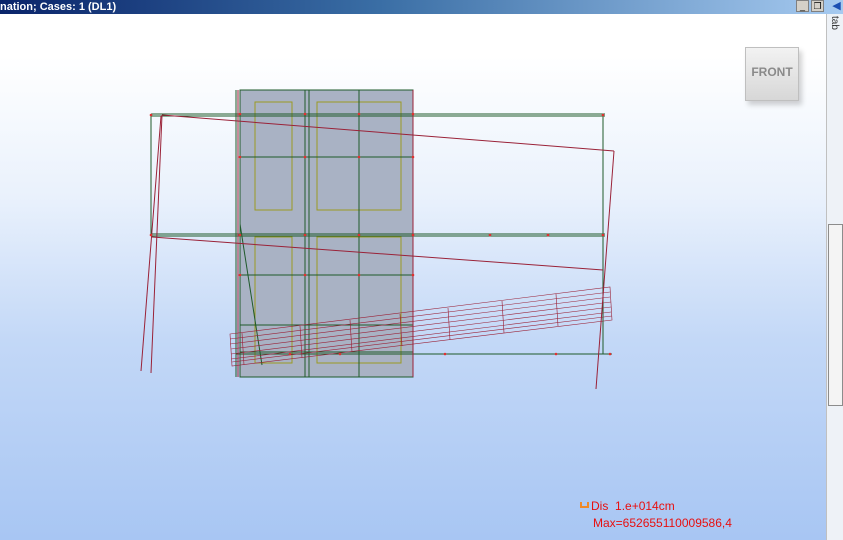 The height and width of the screenshot is (540, 843). I want to click on legend-label: Dis, so click(600, 506).